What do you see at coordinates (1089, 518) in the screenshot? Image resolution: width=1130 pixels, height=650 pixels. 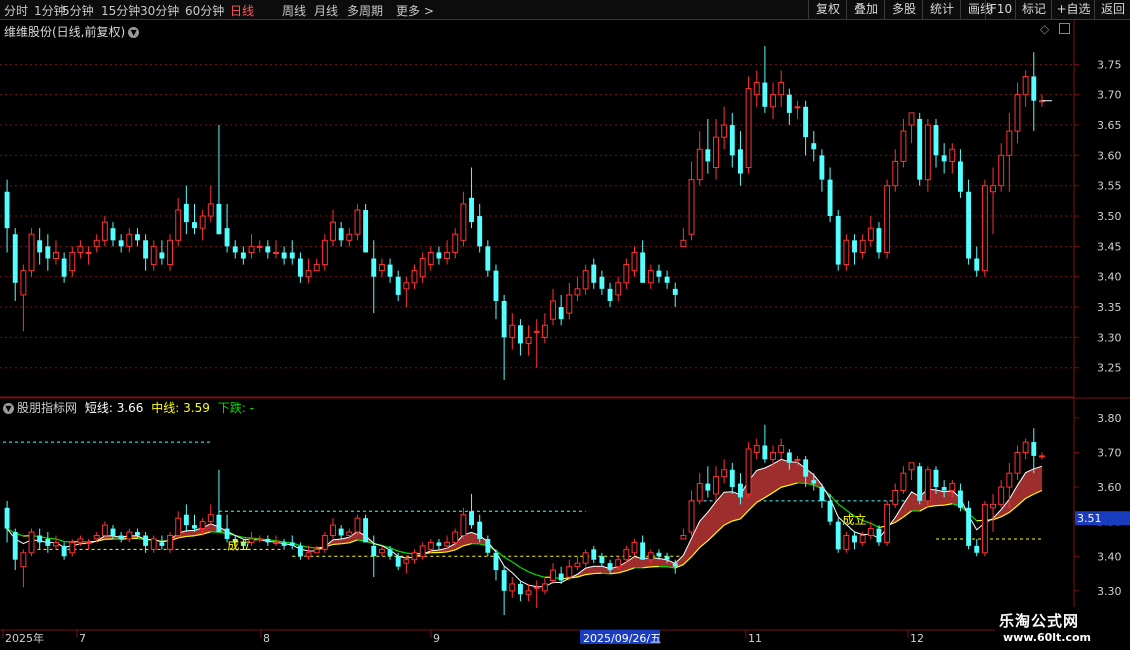 I see `current-price-value: 3.51` at bounding box center [1089, 518].